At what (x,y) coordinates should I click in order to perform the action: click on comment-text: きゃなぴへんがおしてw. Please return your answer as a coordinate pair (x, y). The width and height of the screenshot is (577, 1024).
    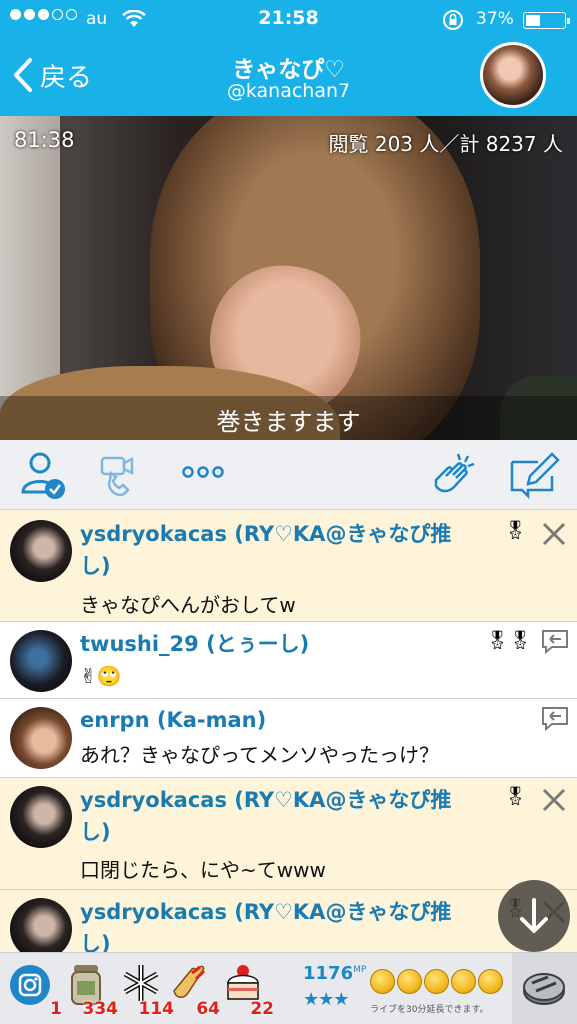
    Looking at the image, I should click on (188, 605).